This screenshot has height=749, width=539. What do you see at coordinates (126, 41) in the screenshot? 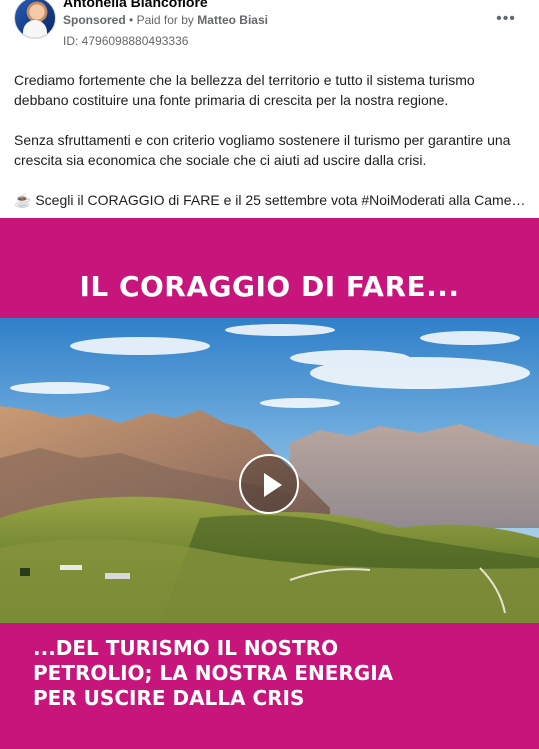
I see `ad-id: ID: 4796098880493336` at bounding box center [126, 41].